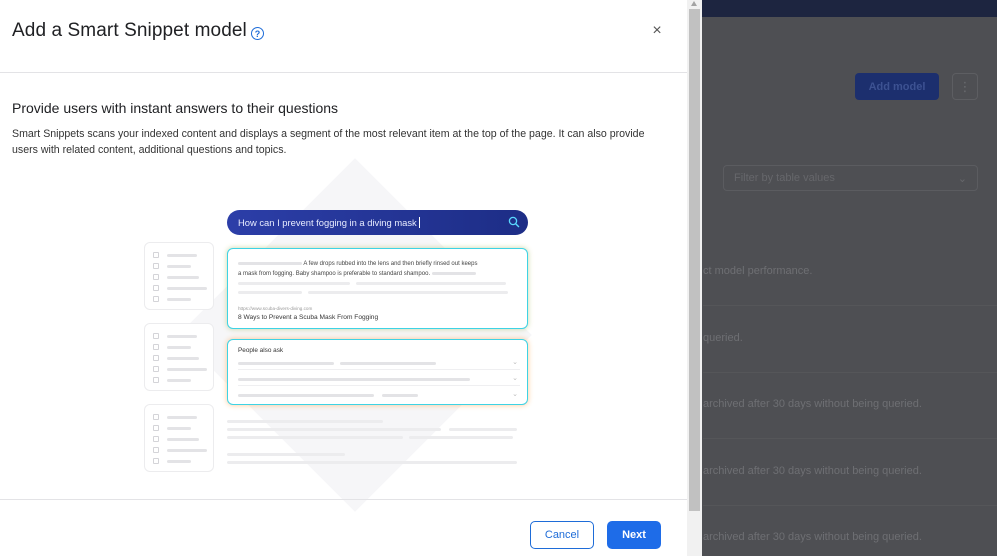  Describe the element at coordinates (758, 271) in the screenshot. I see `background-row-text: ct model performance.` at that location.